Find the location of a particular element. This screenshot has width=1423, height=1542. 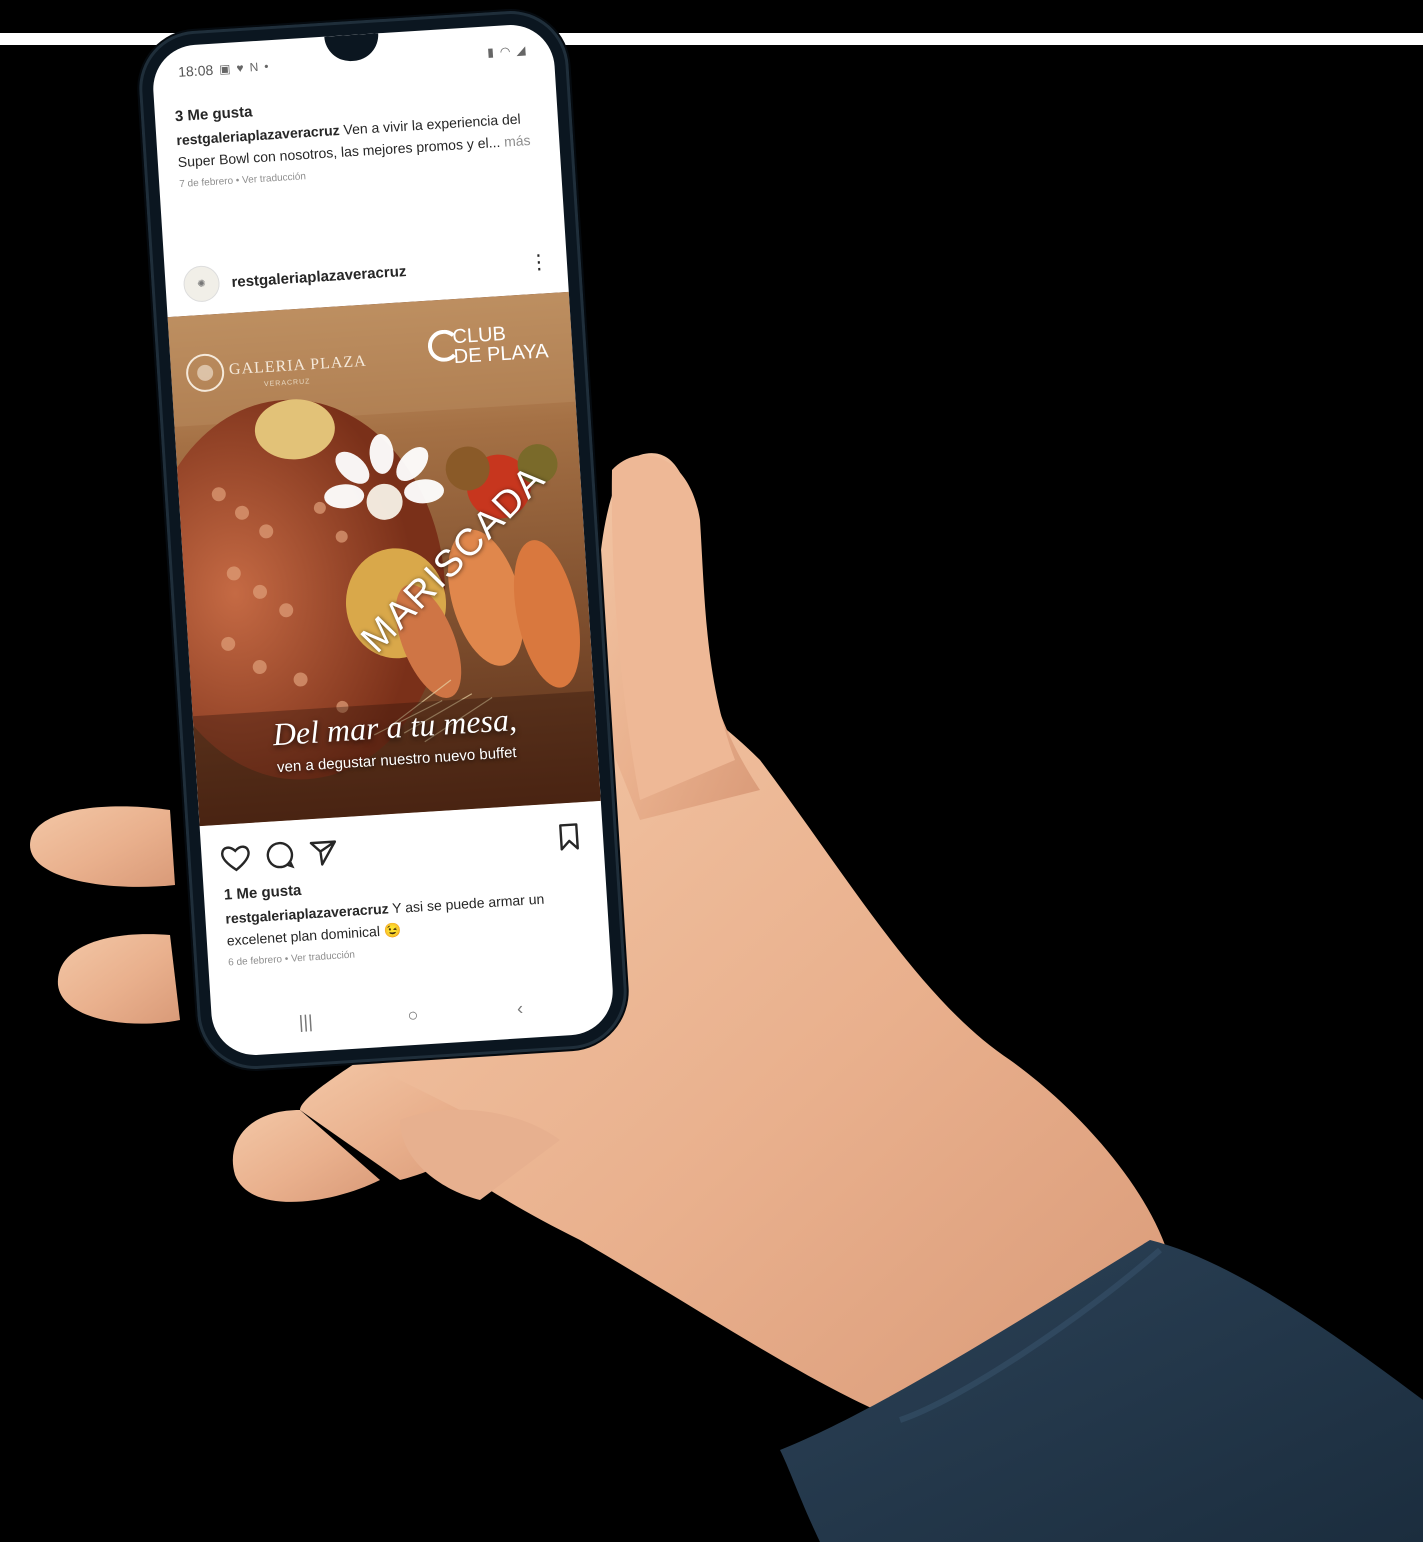

comment-bubble-icon is located at coordinates (280, 855).